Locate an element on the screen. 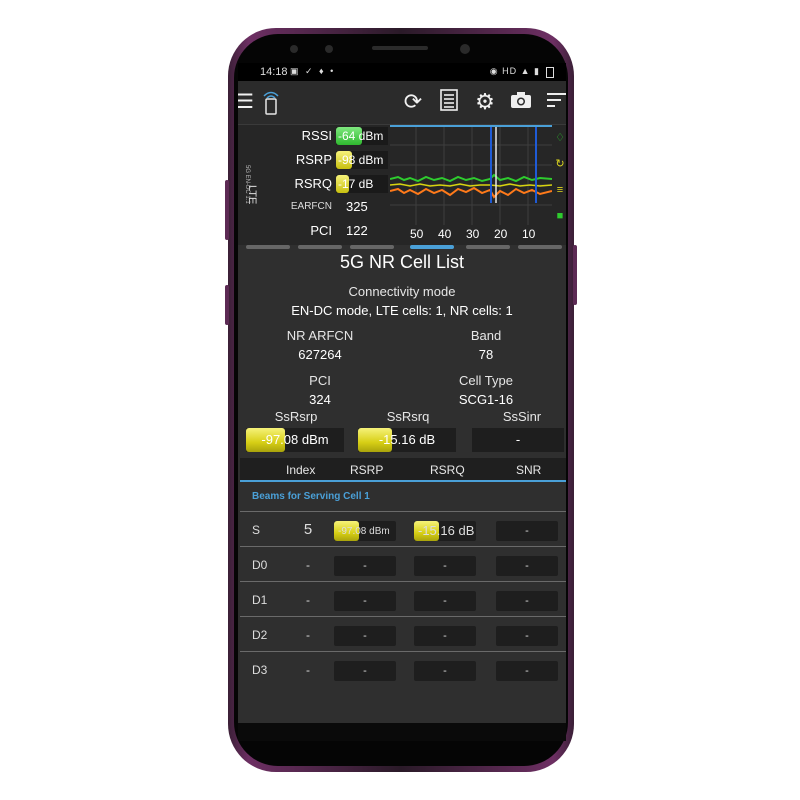 The image size is (800, 800). rsrp-value-box: -98 dBm is located at coordinates (362, 160).